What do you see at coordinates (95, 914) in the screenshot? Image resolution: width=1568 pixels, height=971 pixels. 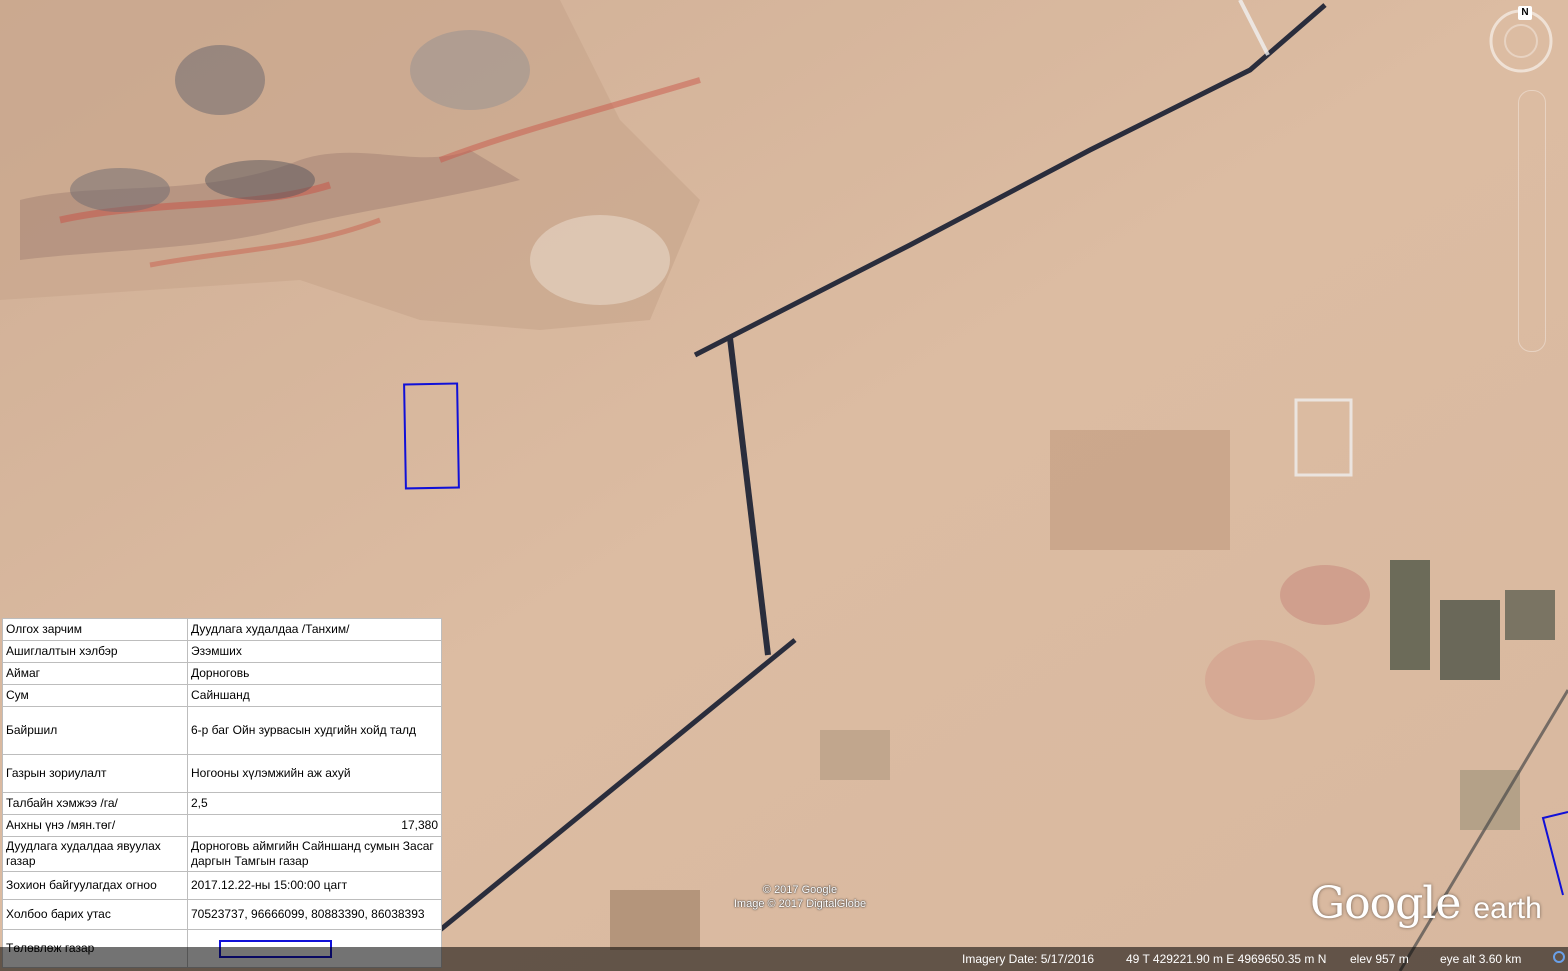 I see `row-label: Холбоо барих утас` at bounding box center [95, 914].